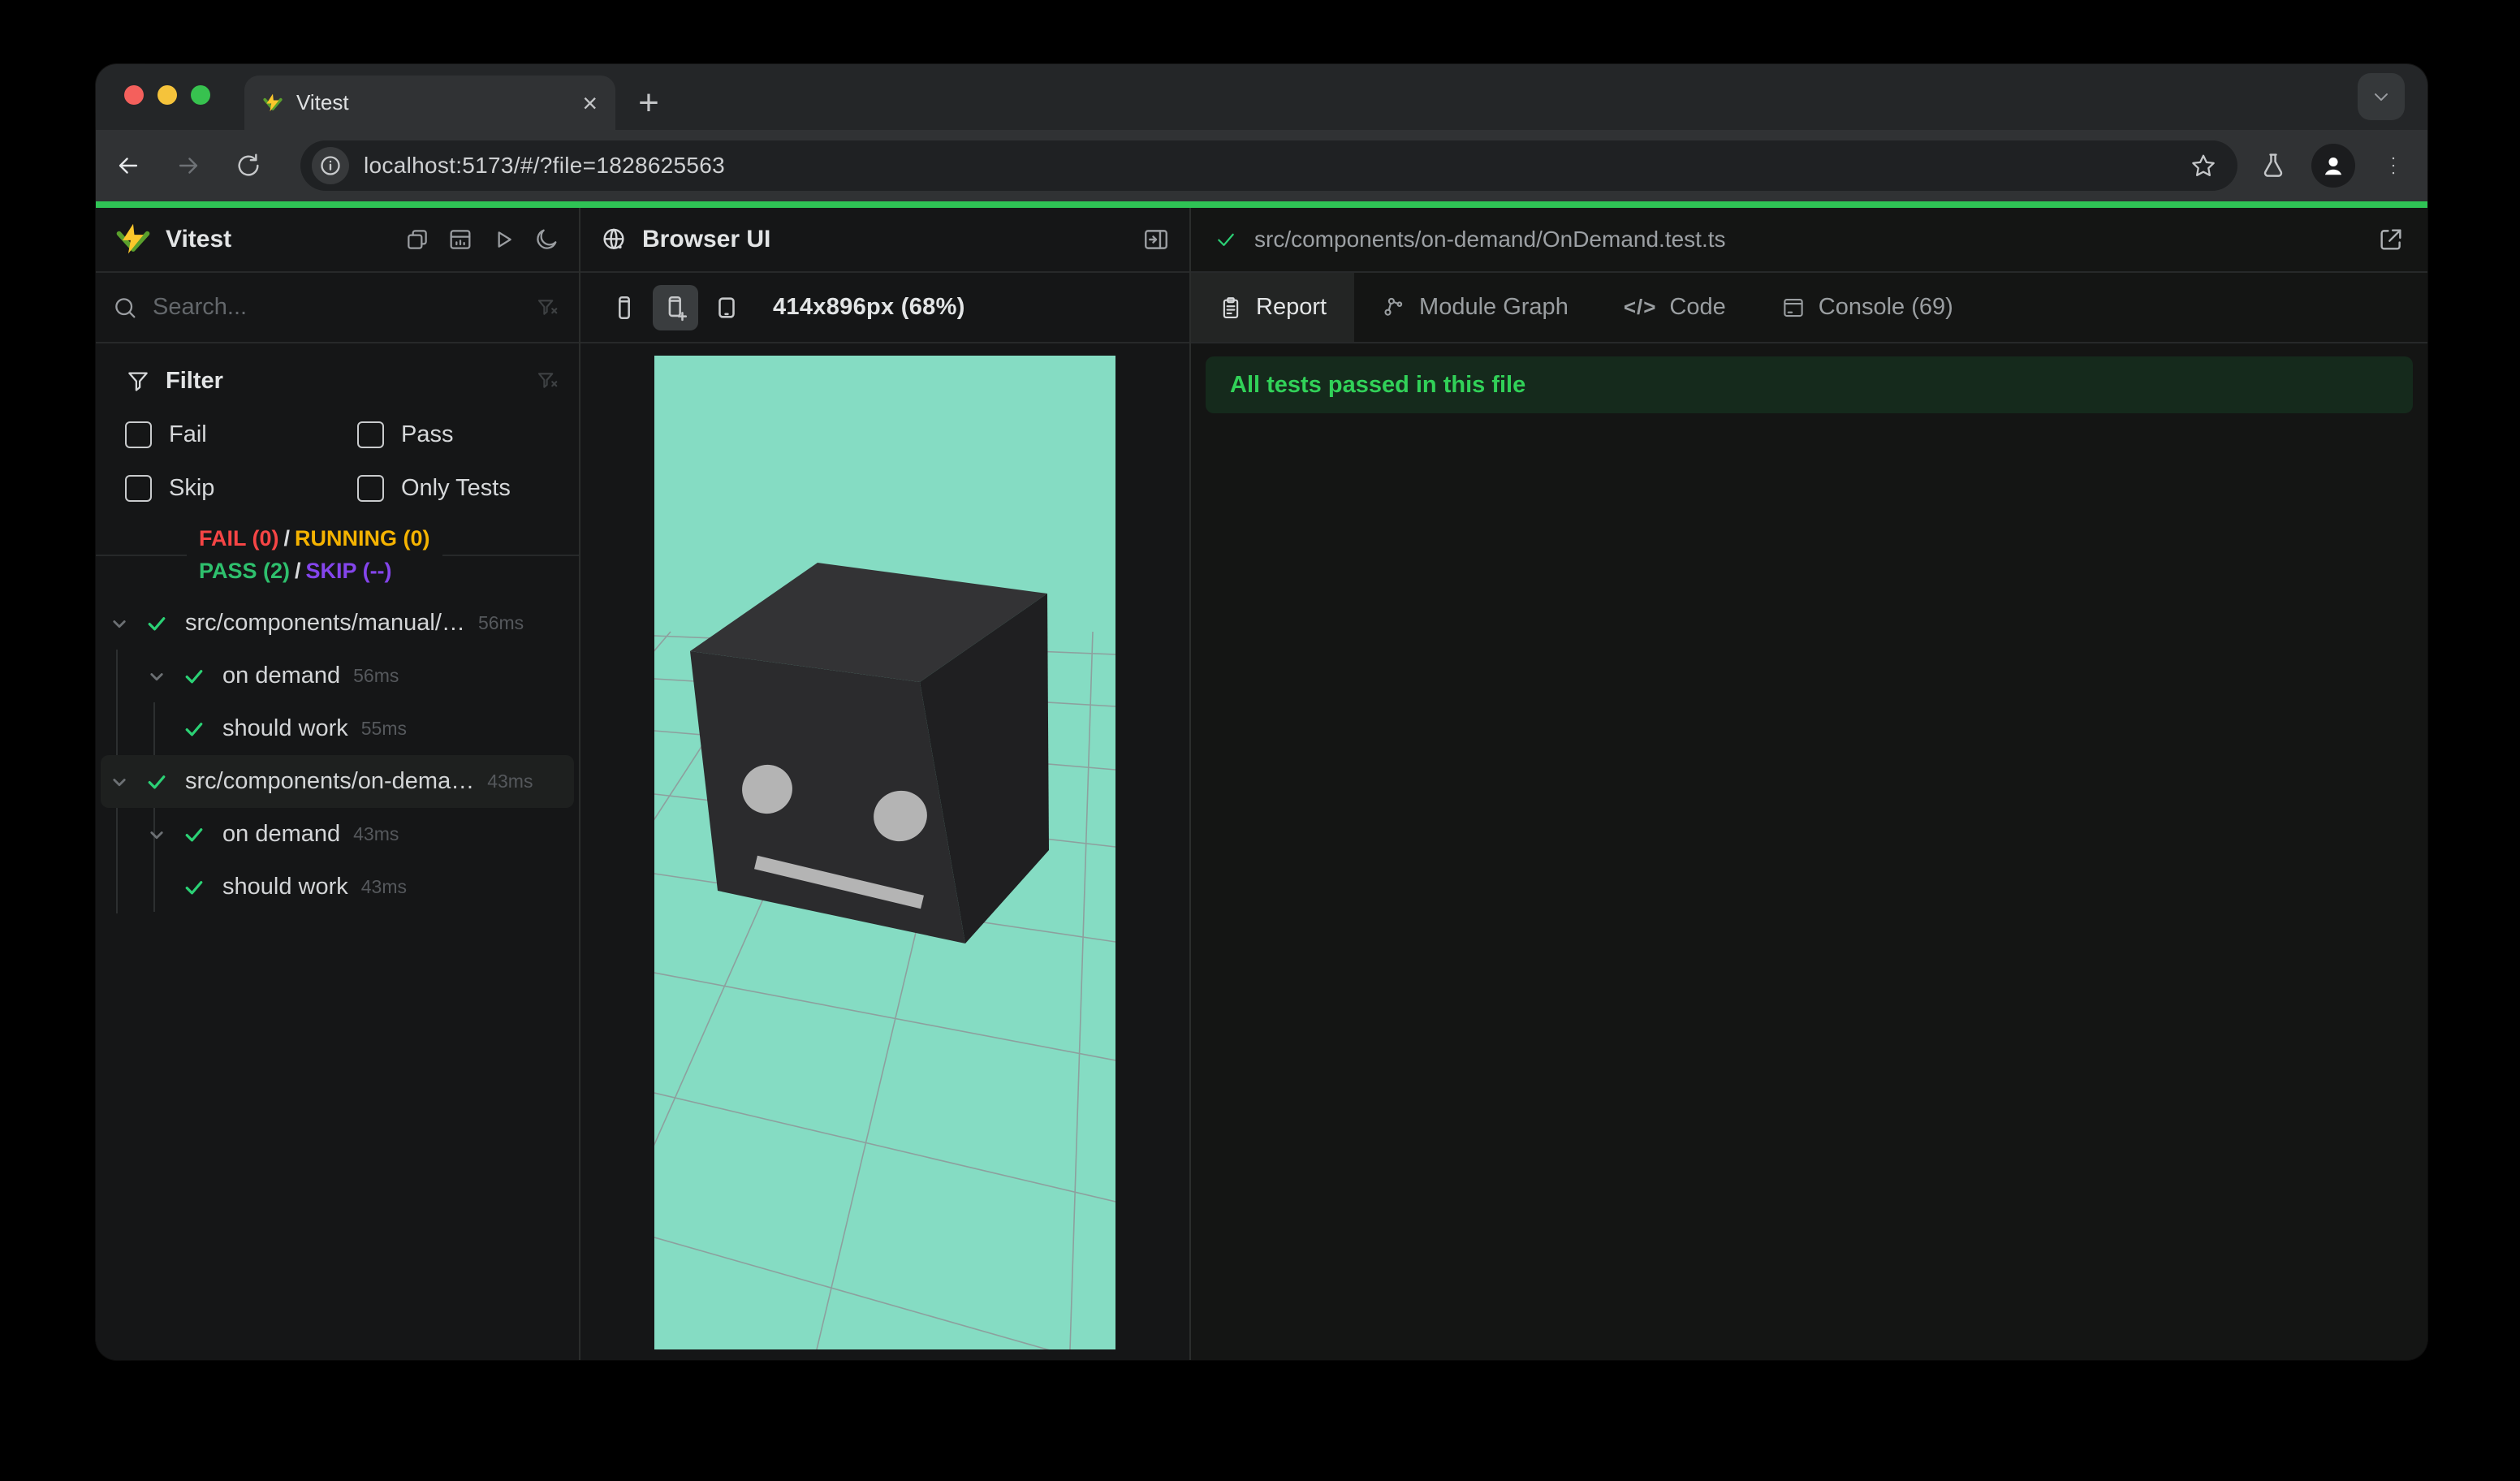  I want to click on robot-cube, so click(869, 753).